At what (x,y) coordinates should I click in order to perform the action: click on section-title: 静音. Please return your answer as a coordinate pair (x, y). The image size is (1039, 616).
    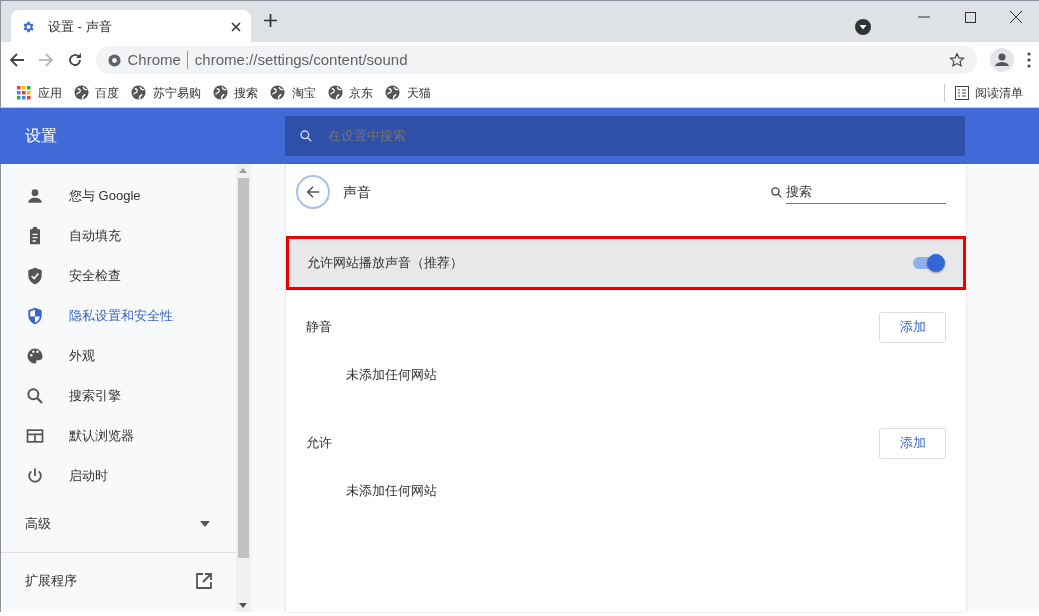
    Looking at the image, I should click on (319, 327).